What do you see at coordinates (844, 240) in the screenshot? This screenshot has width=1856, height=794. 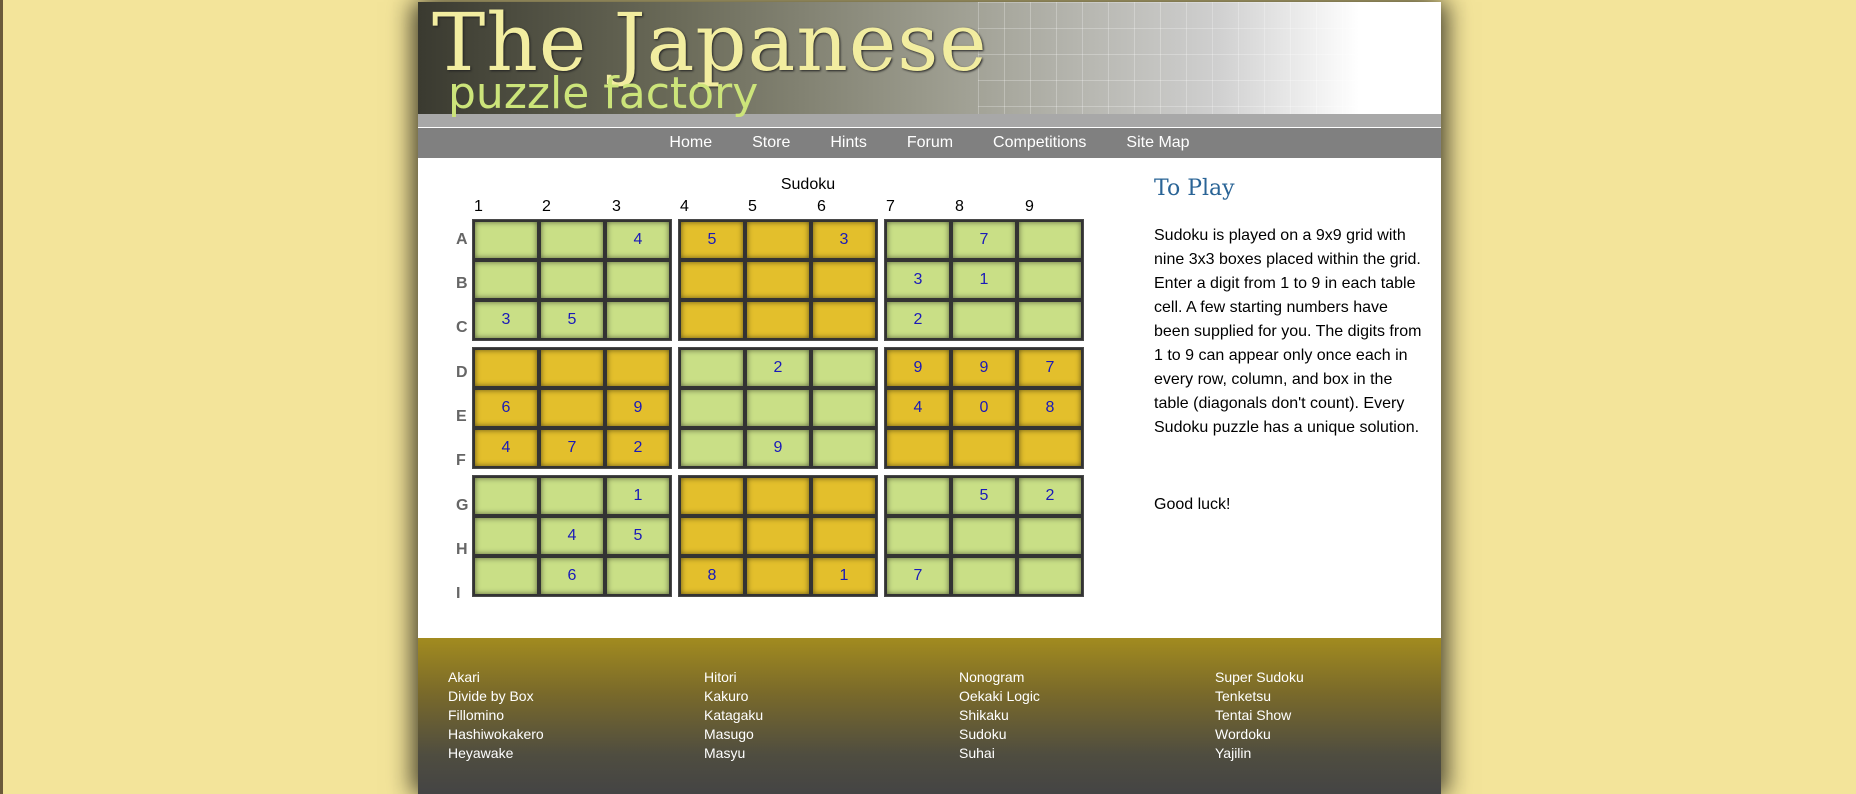 I see `sudoku-cell-A6: 3` at bounding box center [844, 240].